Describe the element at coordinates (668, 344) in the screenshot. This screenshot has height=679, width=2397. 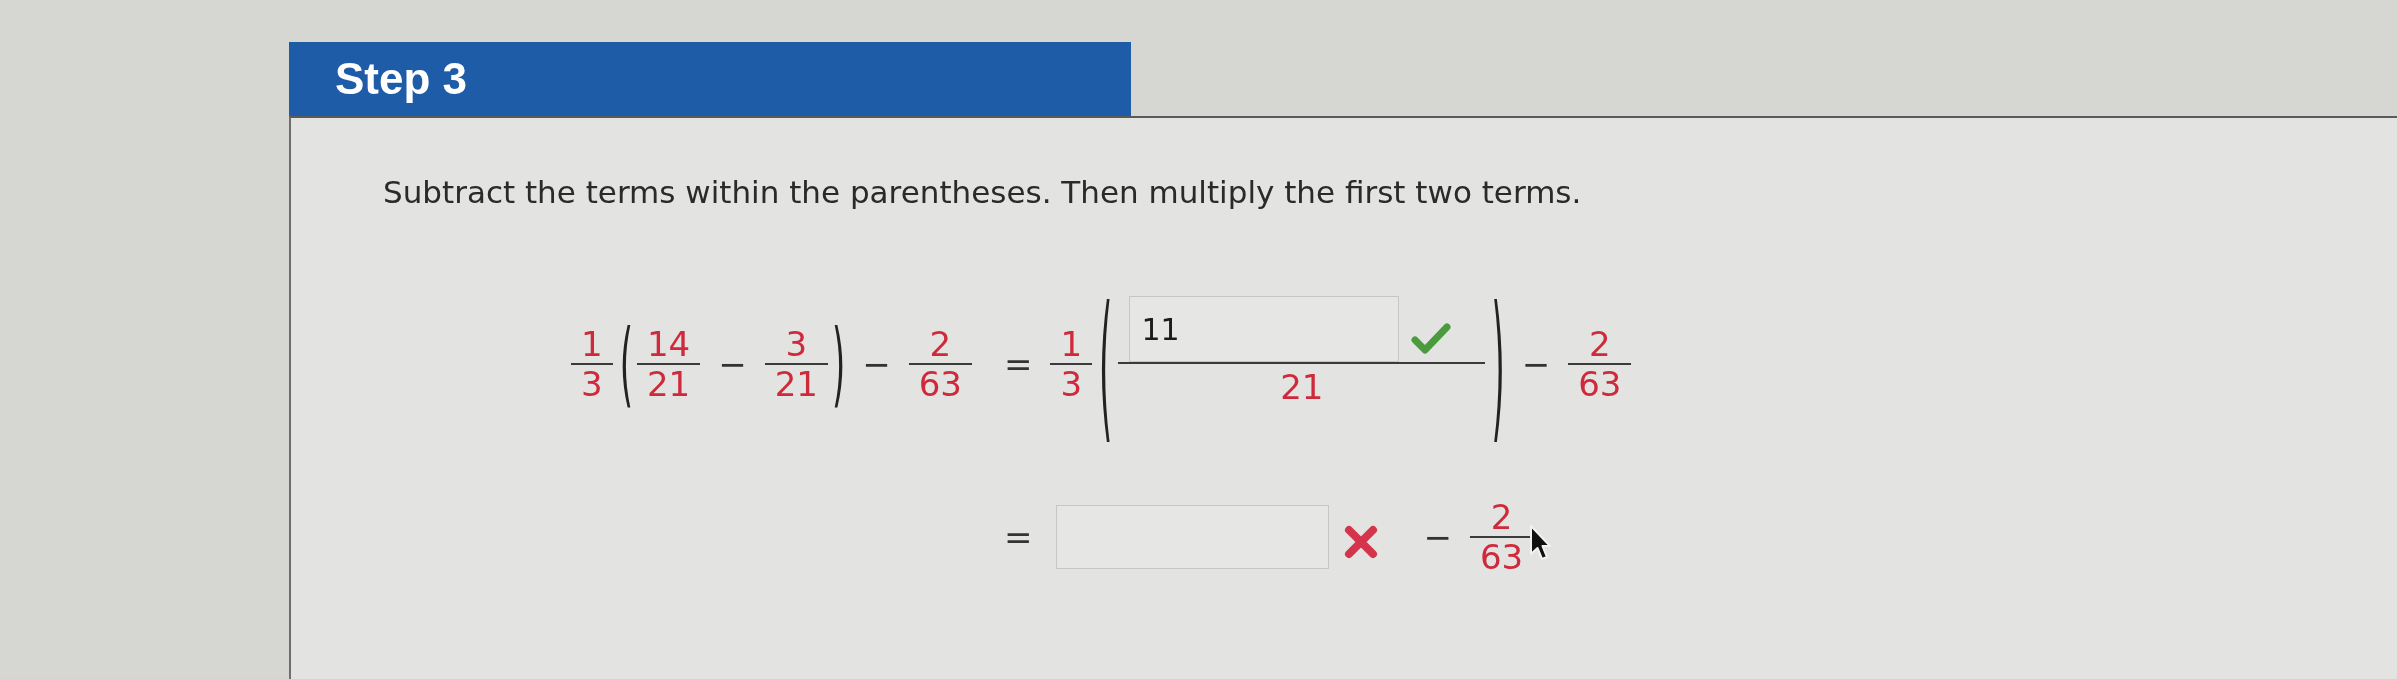
I see `fraction-numerator: 14` at that location.